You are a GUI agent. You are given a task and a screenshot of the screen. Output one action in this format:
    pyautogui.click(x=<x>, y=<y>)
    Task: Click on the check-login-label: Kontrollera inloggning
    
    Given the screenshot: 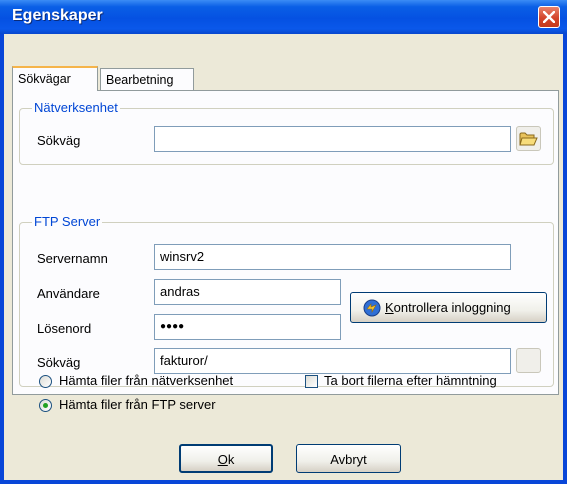 What is the action you would take?
    pyautogui.click(x=448, y=307)
    